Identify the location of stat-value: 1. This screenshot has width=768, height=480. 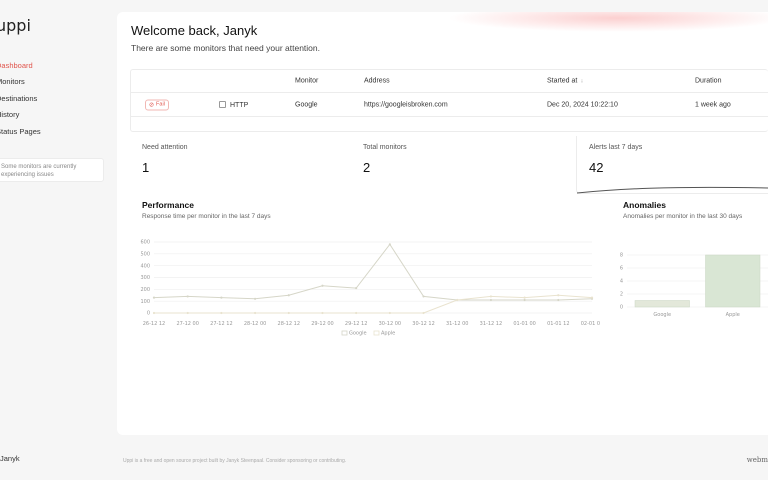
(146, 167).